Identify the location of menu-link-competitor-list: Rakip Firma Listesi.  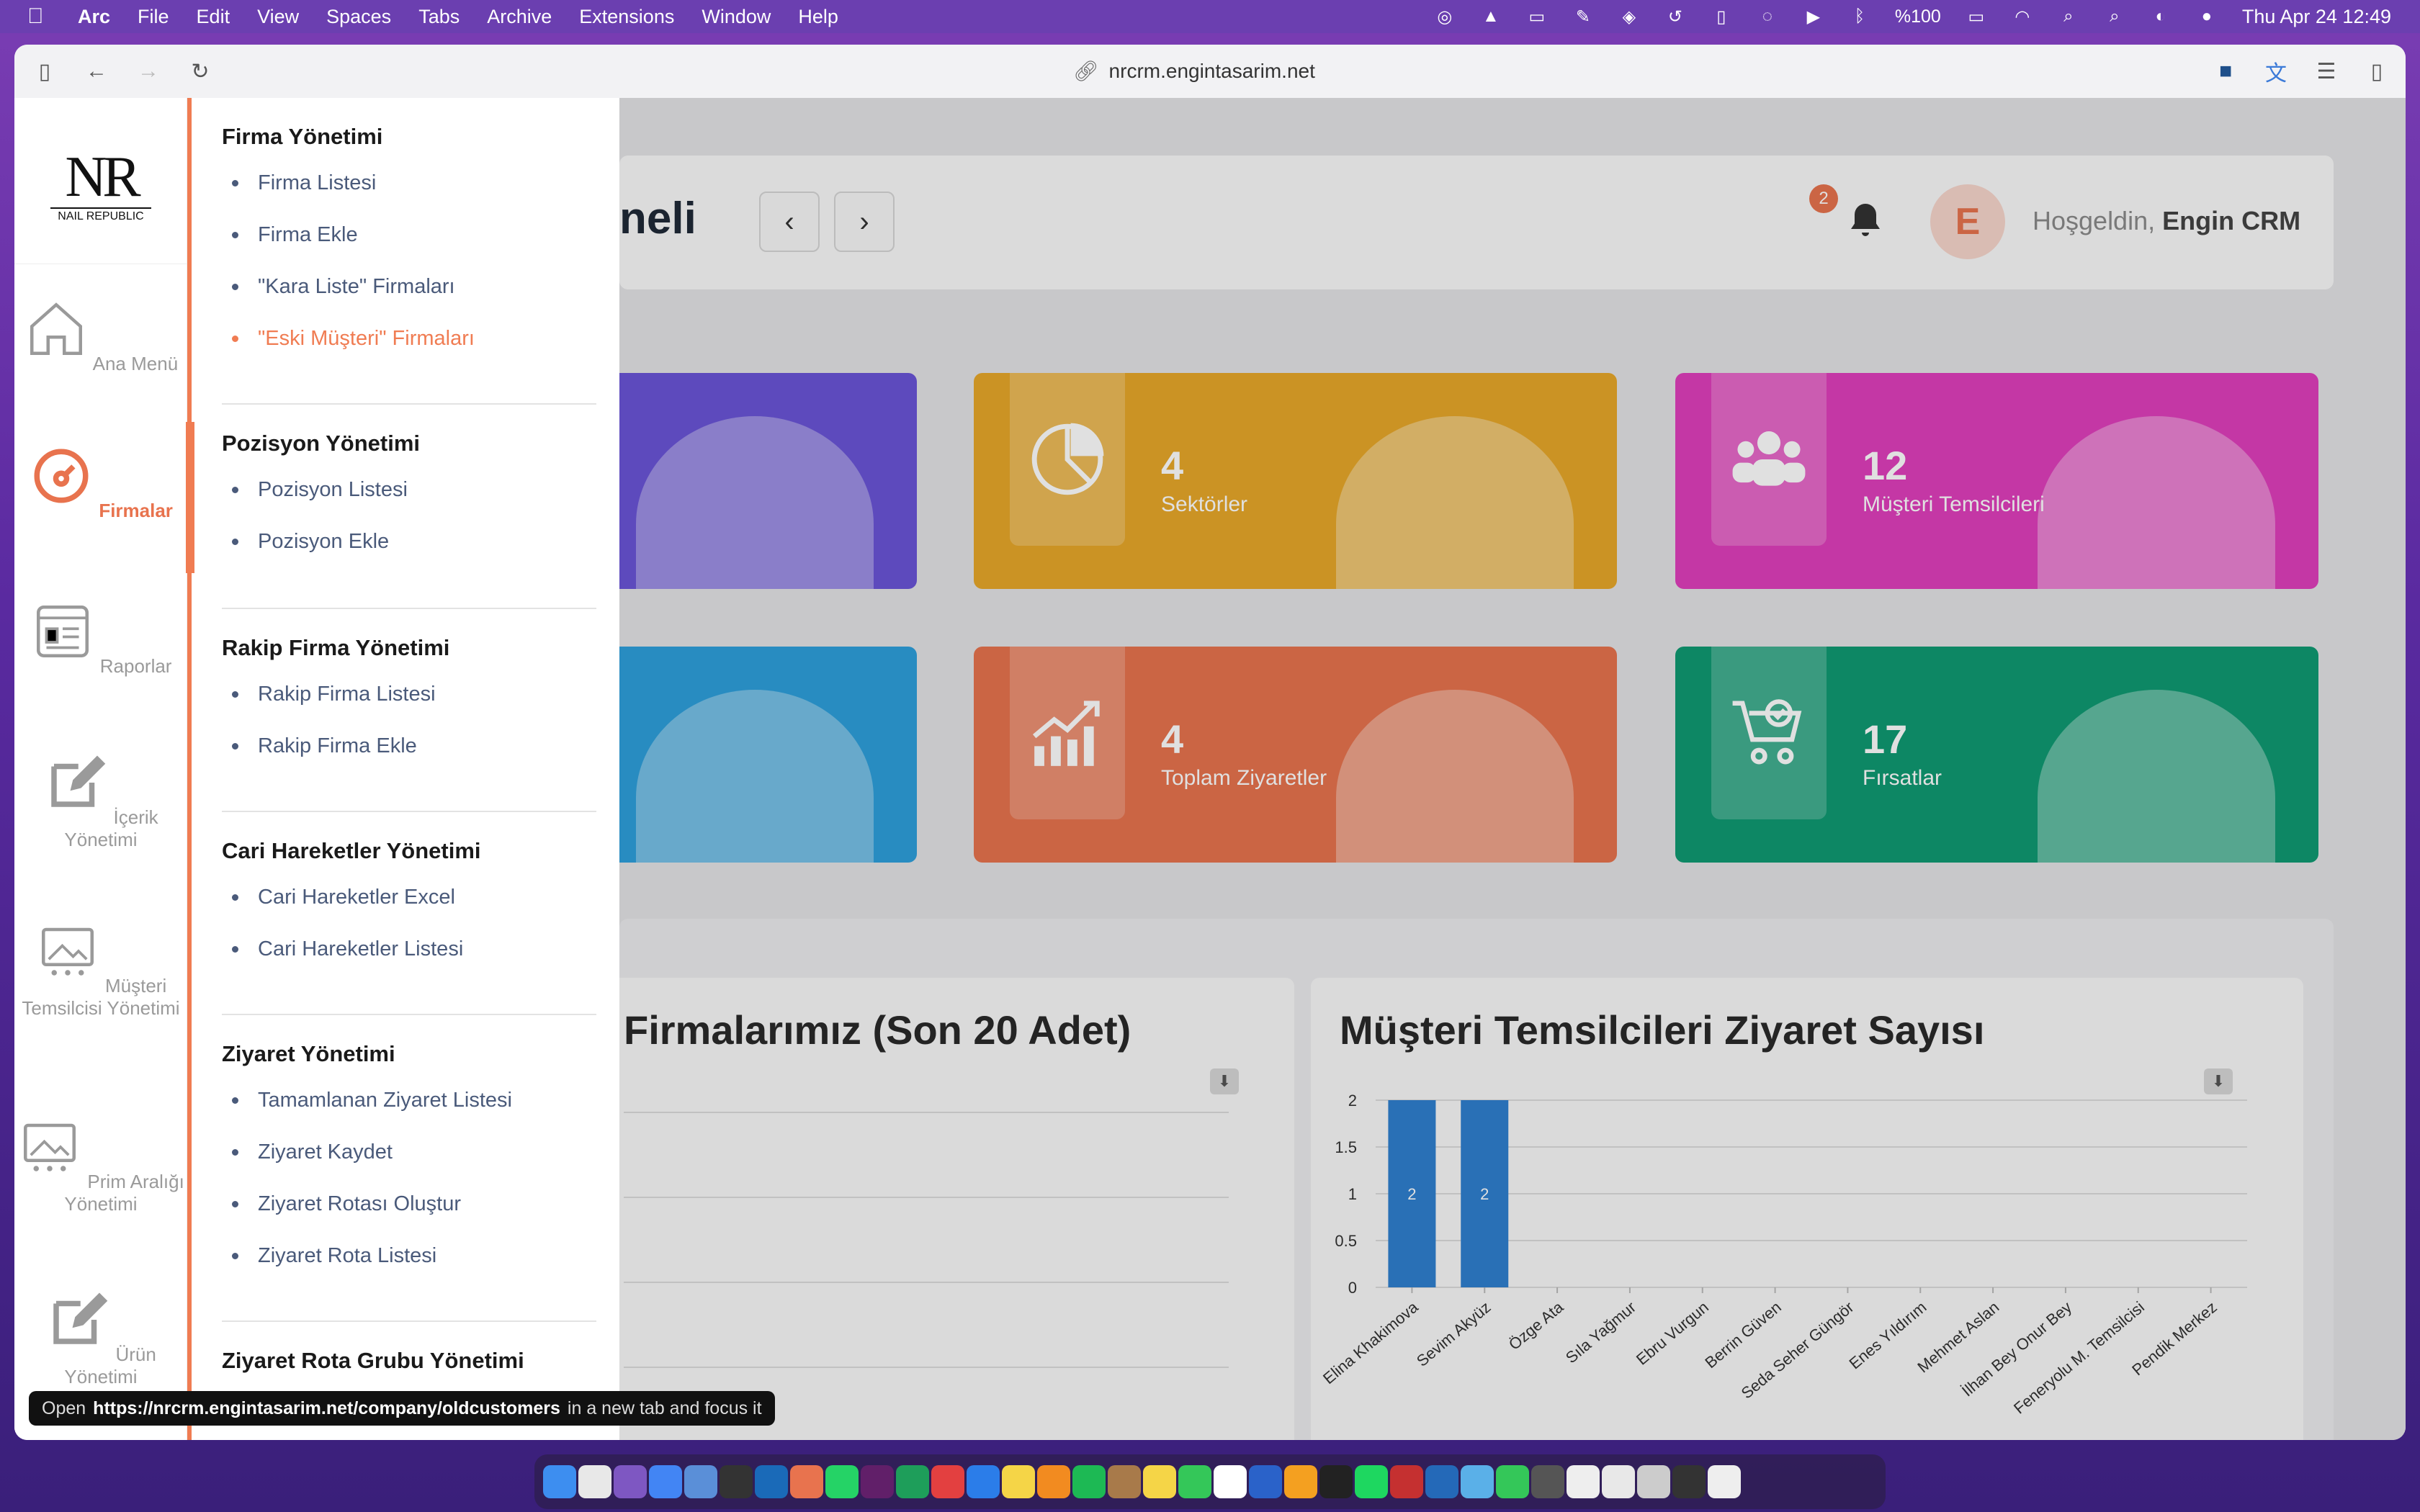
(409, 706).